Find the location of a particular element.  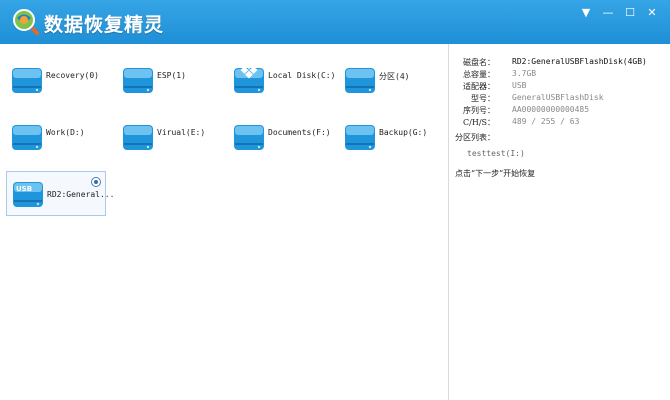

drive-item-local-disk-c: Local Disk(C:) is located at coordinates (283, 84).